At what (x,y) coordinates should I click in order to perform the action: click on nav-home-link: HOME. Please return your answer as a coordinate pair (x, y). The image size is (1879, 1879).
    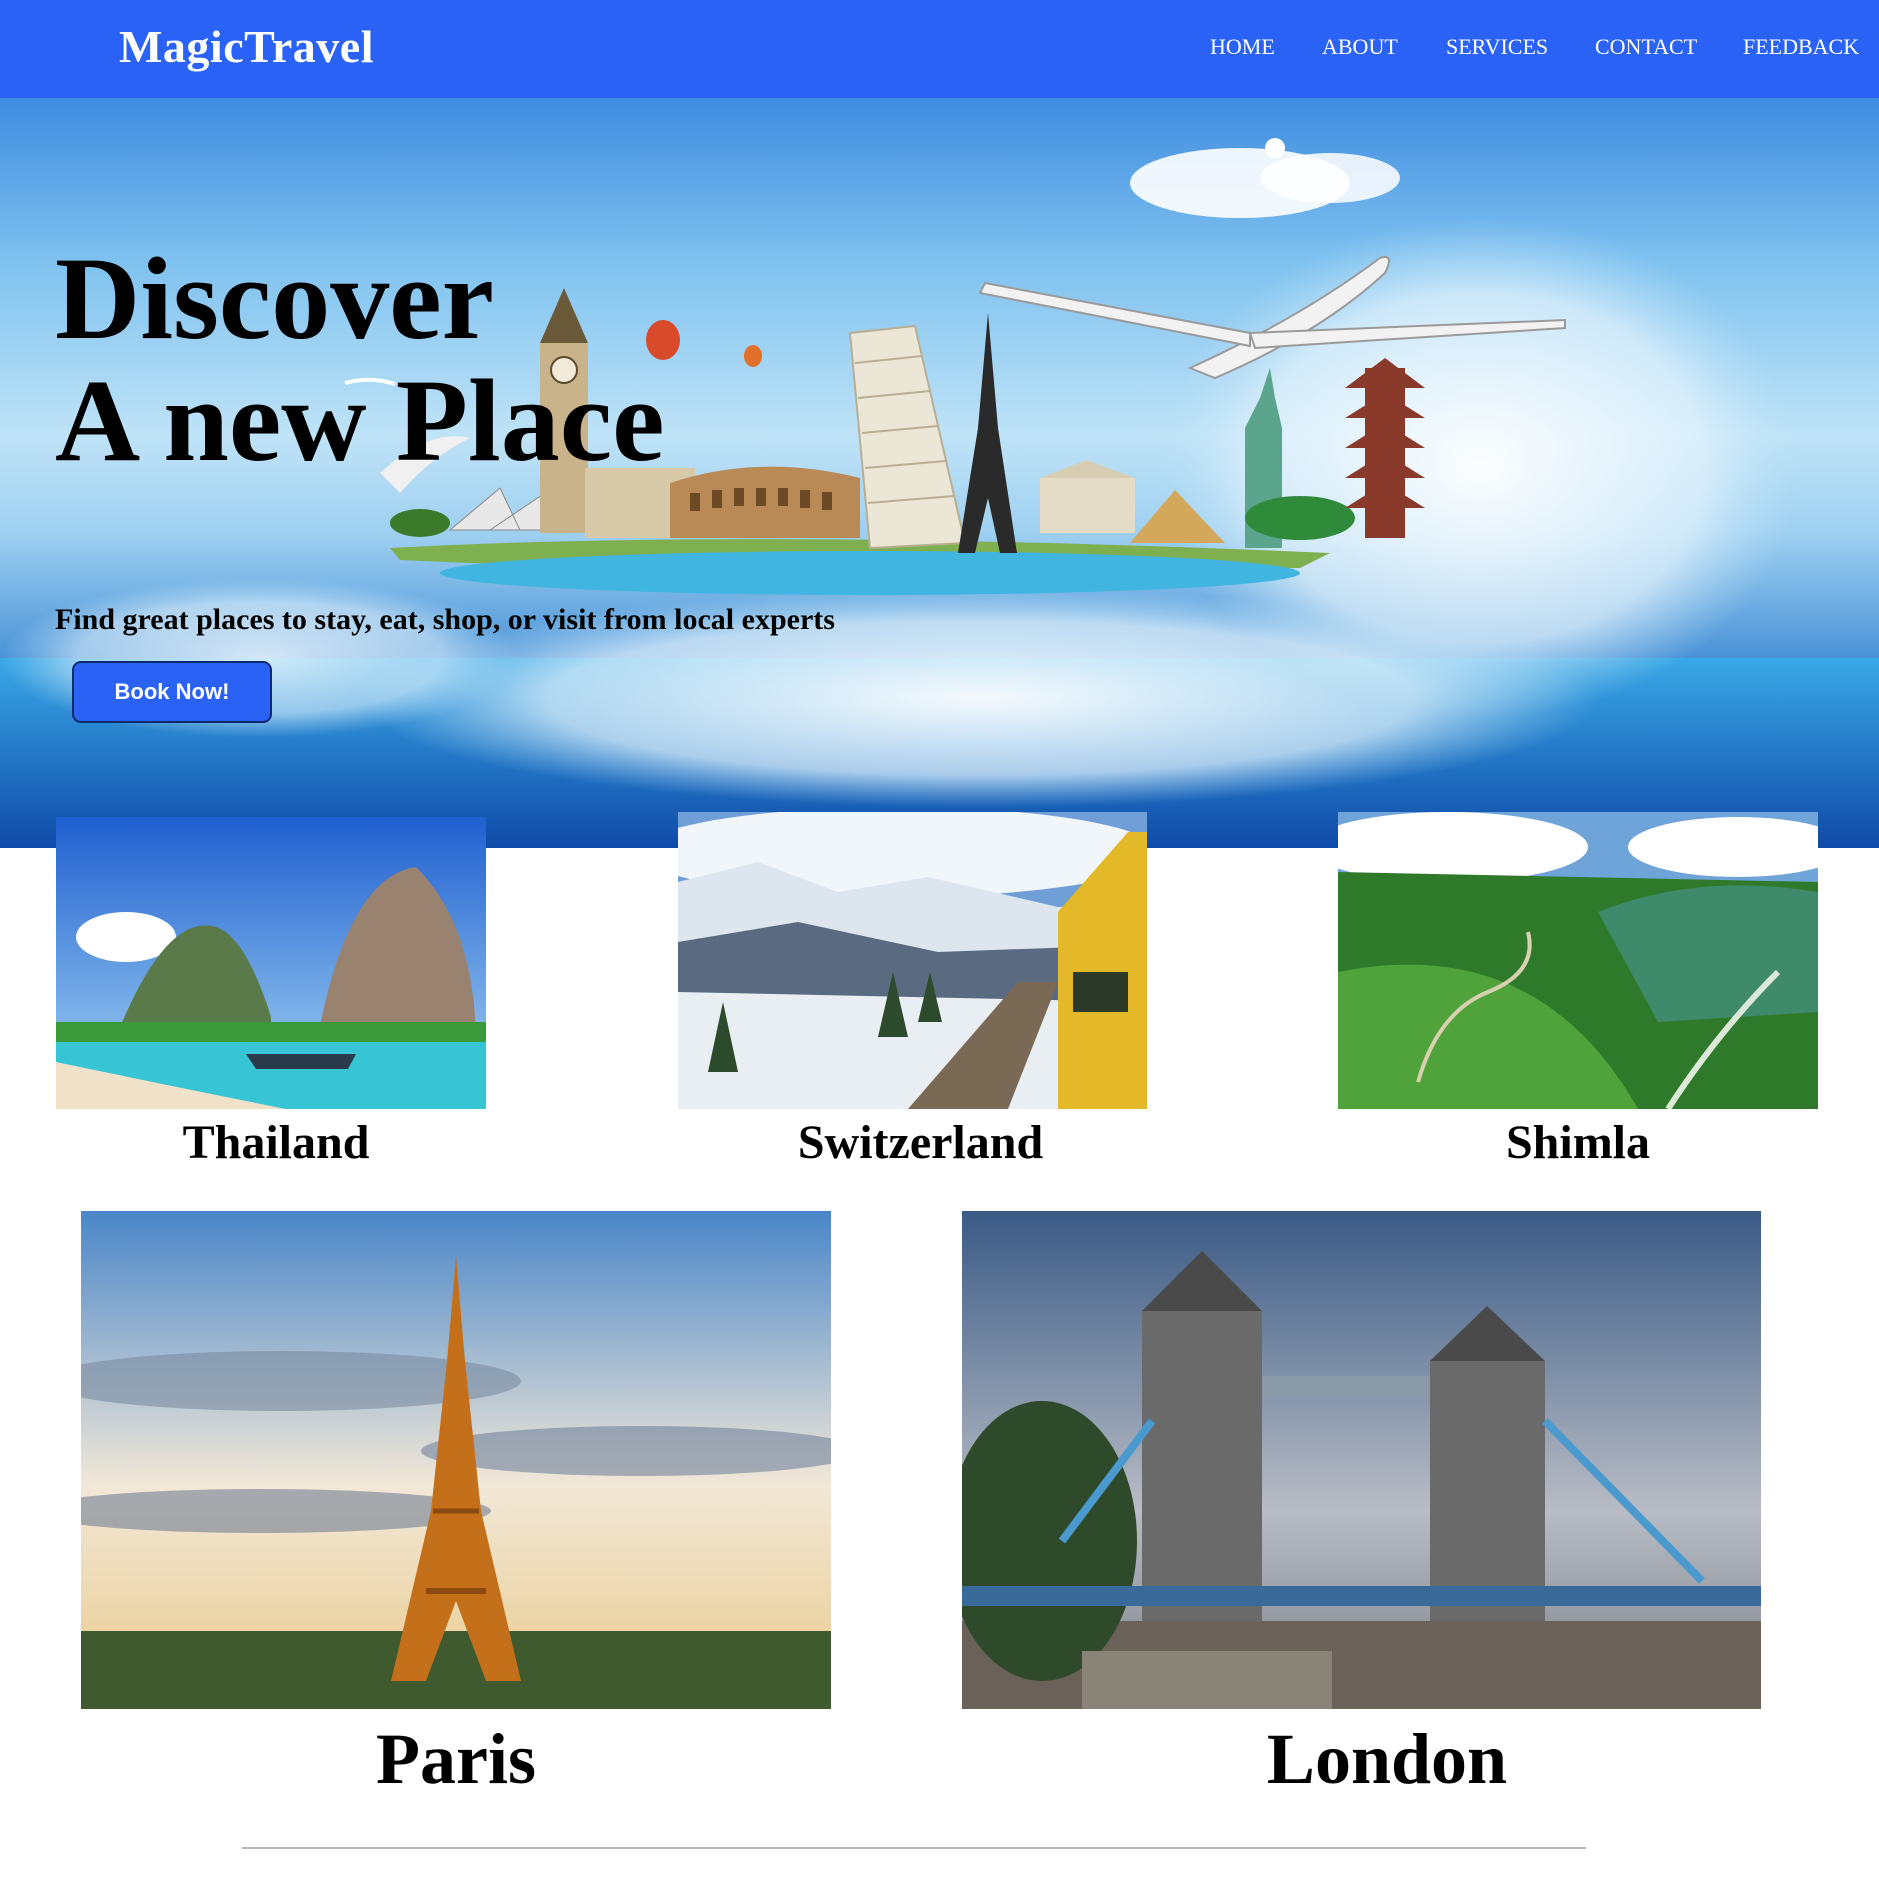
    Looking at the image, I should click on (1242, 47).